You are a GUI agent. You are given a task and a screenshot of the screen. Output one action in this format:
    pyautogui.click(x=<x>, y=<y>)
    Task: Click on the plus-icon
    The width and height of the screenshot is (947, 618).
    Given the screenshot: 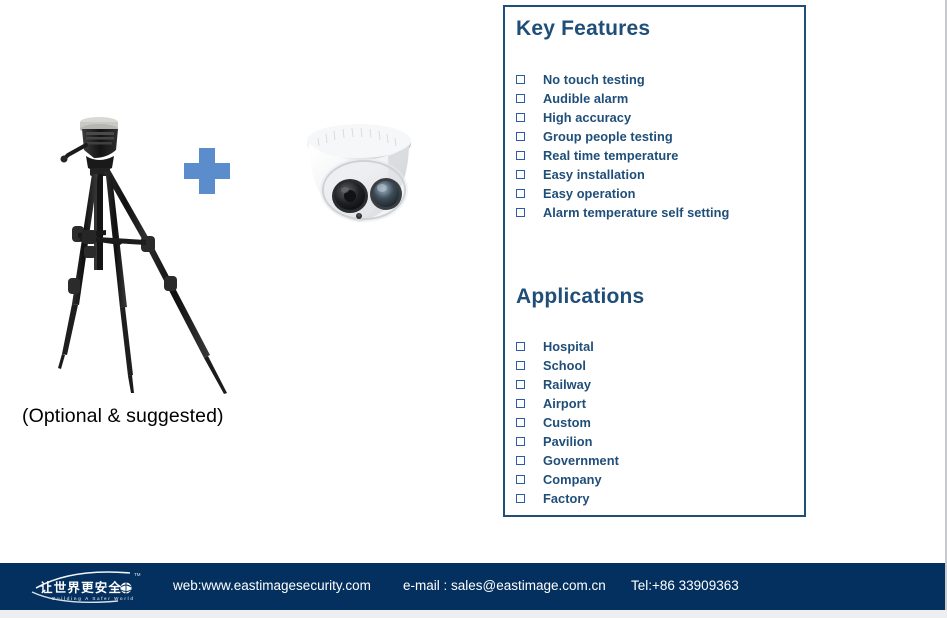 What is the action you would take?
    pyautogui.click(x=207, y=171)
    